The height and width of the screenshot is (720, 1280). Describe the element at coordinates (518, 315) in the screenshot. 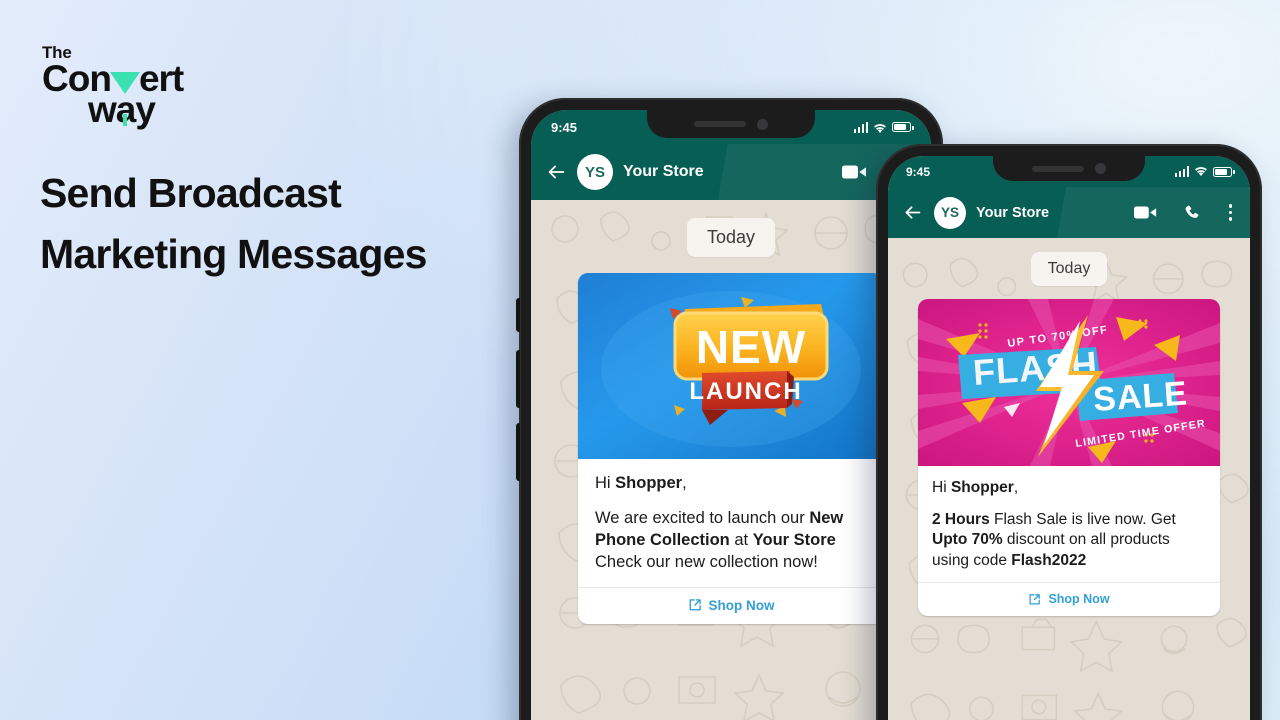

I see `silent-switch-button` at that location.